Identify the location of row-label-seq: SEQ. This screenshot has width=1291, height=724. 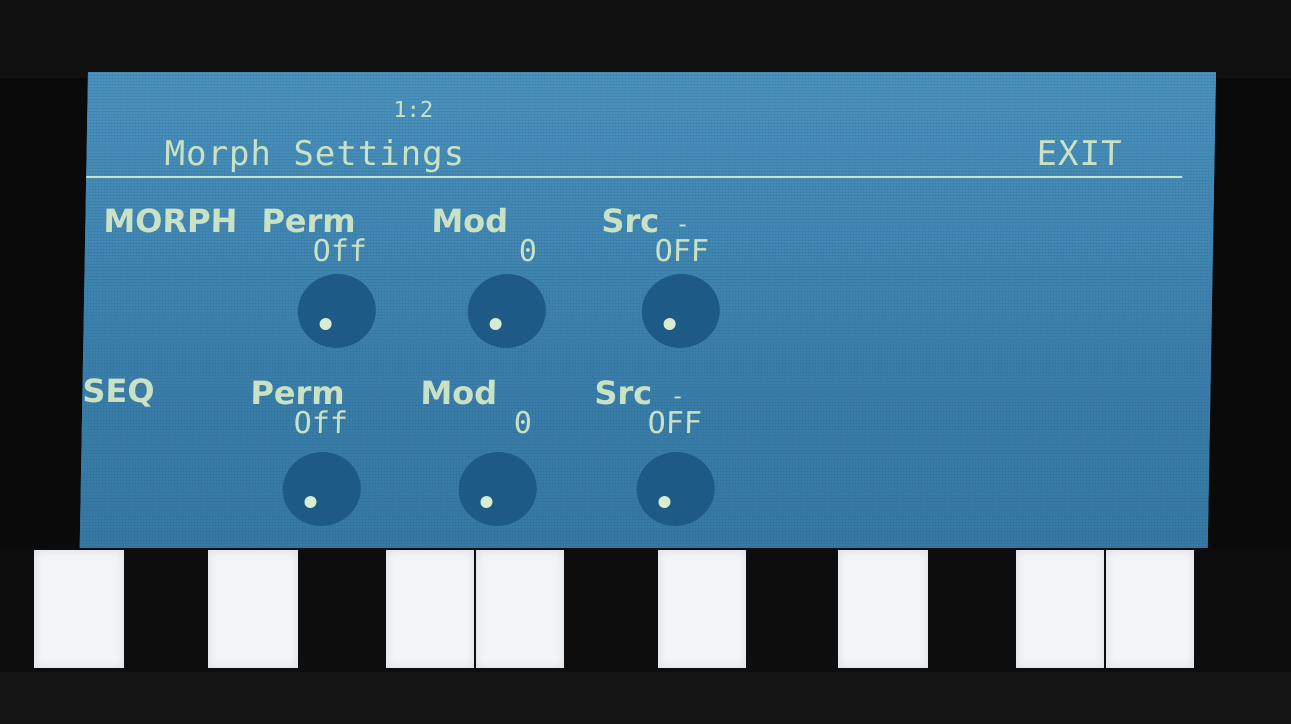
(118, 391).